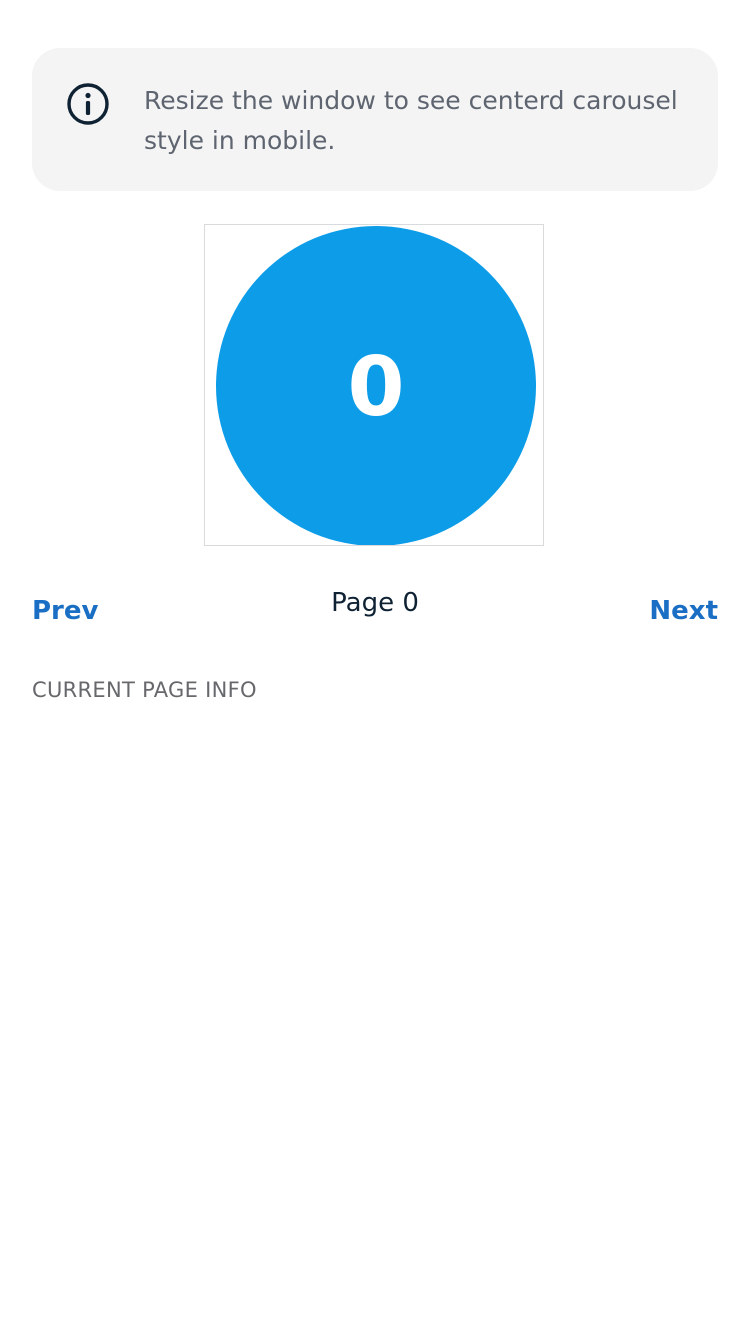 This screenshot has width=750, height=1334. I want to click on carousel-slide: 0, so click(376, 385).